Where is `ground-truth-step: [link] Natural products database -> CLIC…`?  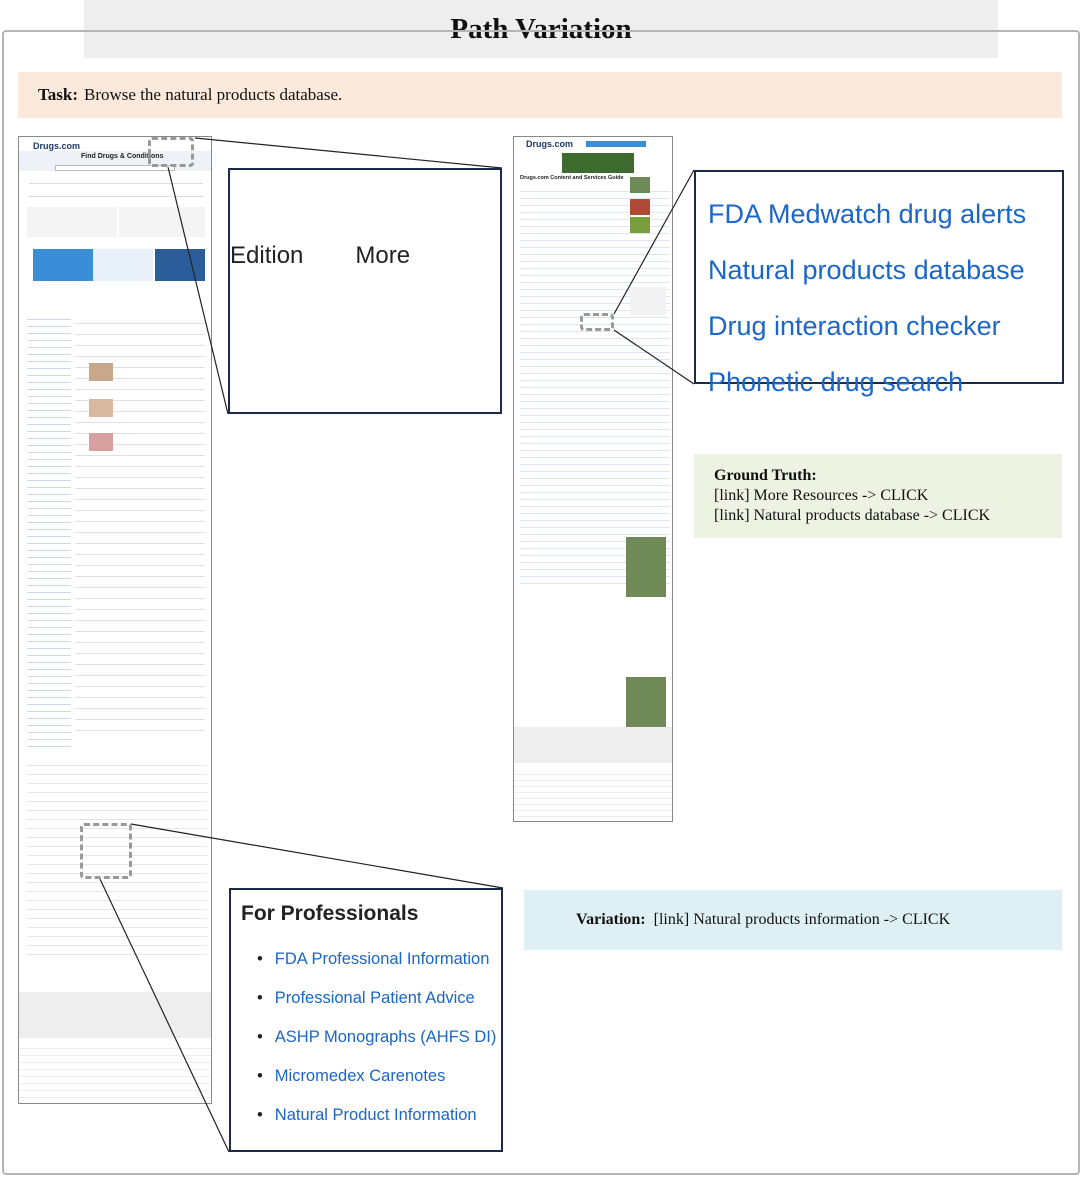
ground-truth-step: [link] Natural products database -> CLIC… is located at coordinates (852, 515).